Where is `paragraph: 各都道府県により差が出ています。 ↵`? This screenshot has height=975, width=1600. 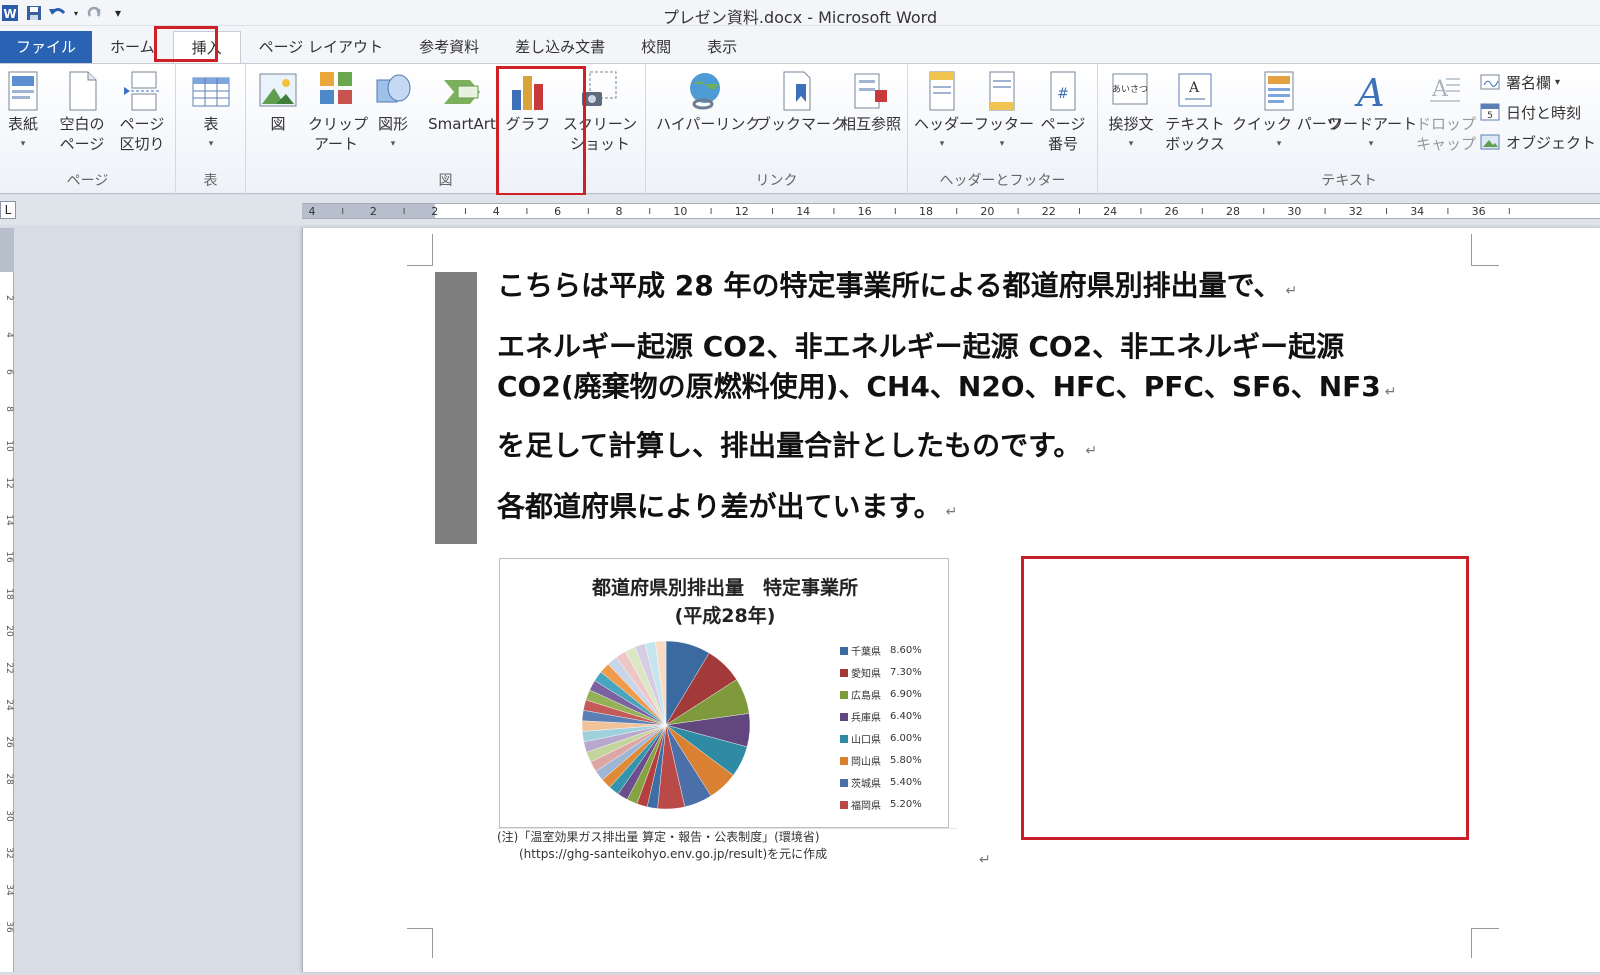 paragraph: 各都道府県により差が出ています。 ↵ is located at coordinates (727, 509).